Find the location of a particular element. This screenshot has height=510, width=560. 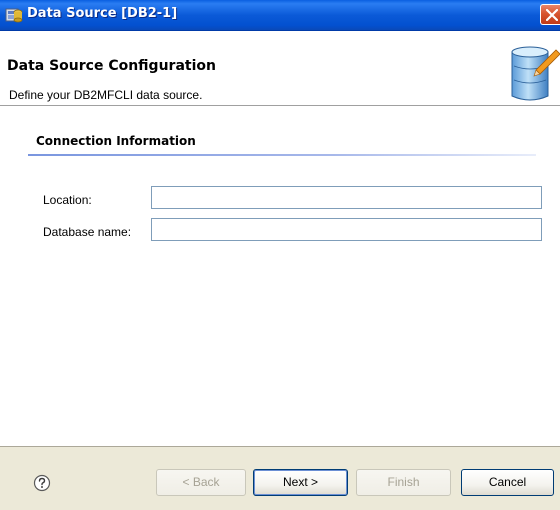

location-input is located at coordinates (346, 197).